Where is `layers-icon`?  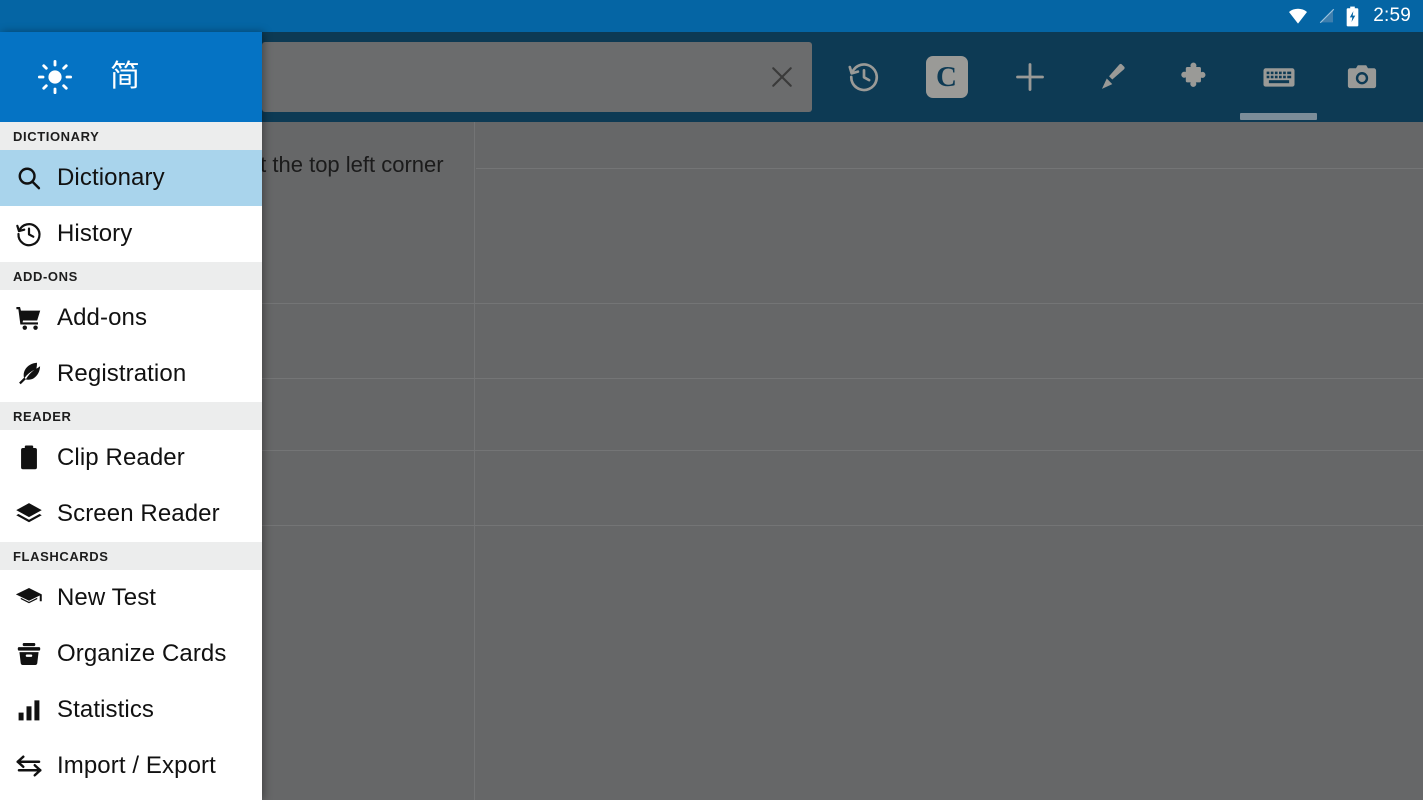 layers-icon is located at coordinates (28, 514).